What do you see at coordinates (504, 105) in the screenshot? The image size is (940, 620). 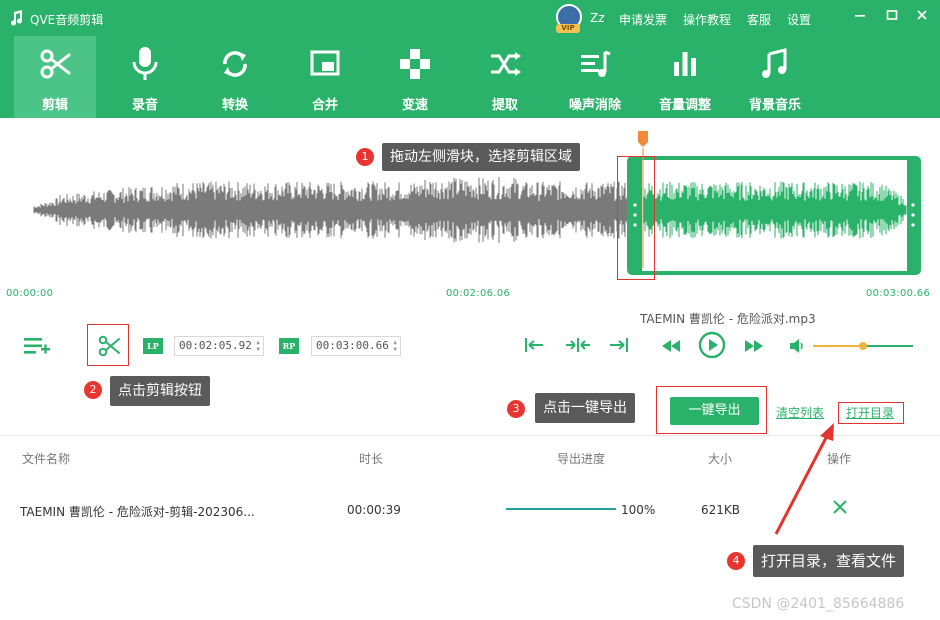 I see `tool-label: 提取` at bounding box center [504, 105].